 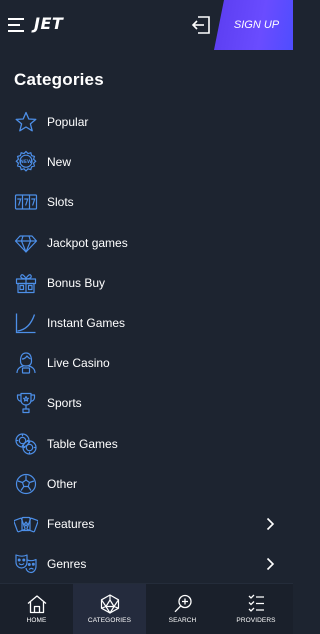 I want to click on signup-button: SIGN UP, so click(x=253, y=25).